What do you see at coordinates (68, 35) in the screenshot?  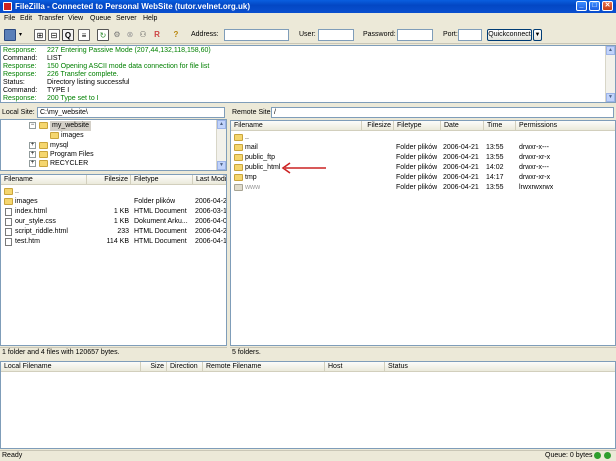 I see `message-log-icon: Q` at bounding box center [68, 35].